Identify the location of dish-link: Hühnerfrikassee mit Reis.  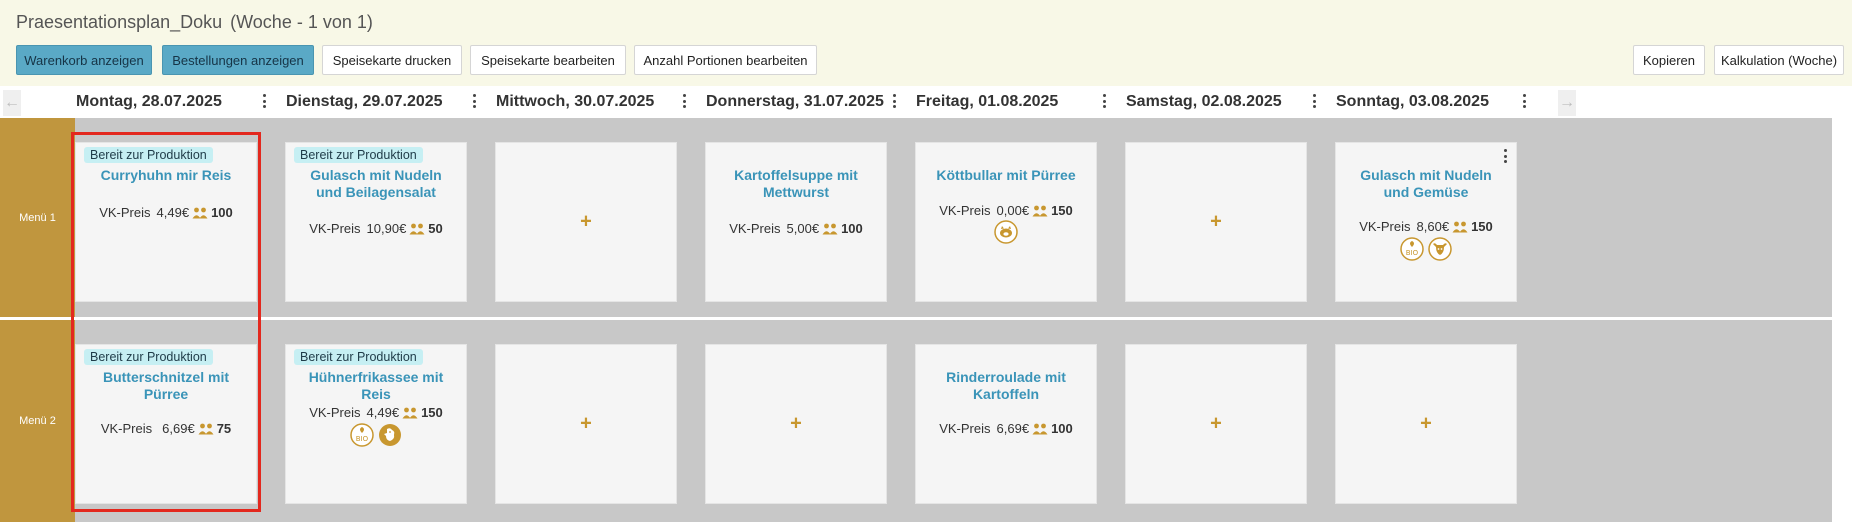
(376, 386).